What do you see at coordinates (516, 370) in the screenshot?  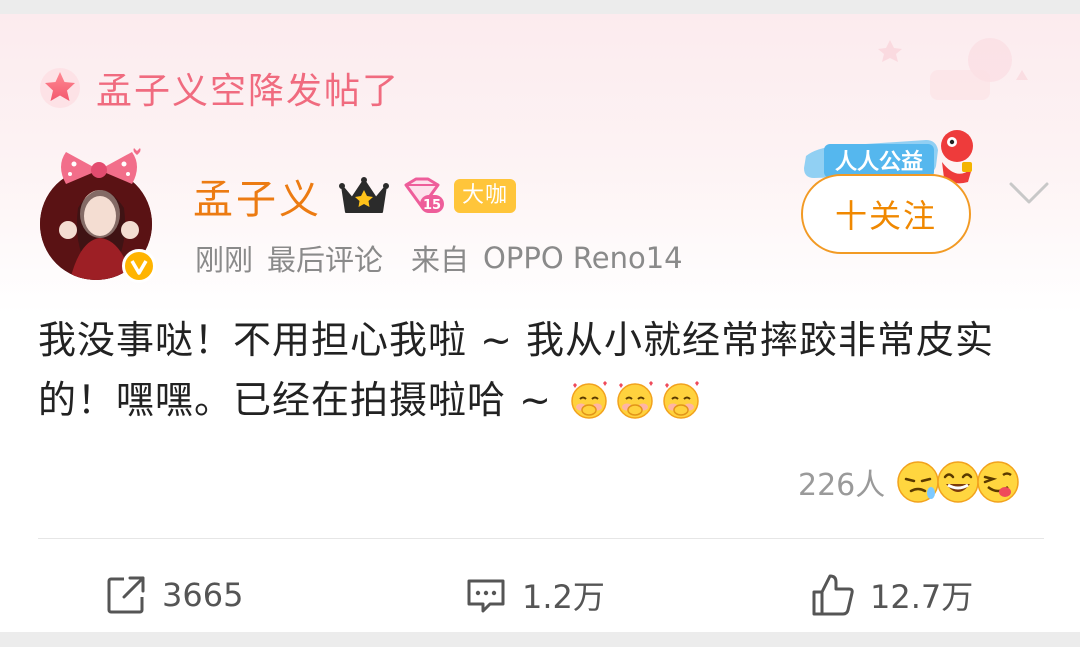 I see `post-text: 我没事哒！不用担心我啦 ~ 我从小就经常摔跤非常皮实的！嘿嘿。已经在拍摄啦哈 ~` at bounding box center [516, 370].